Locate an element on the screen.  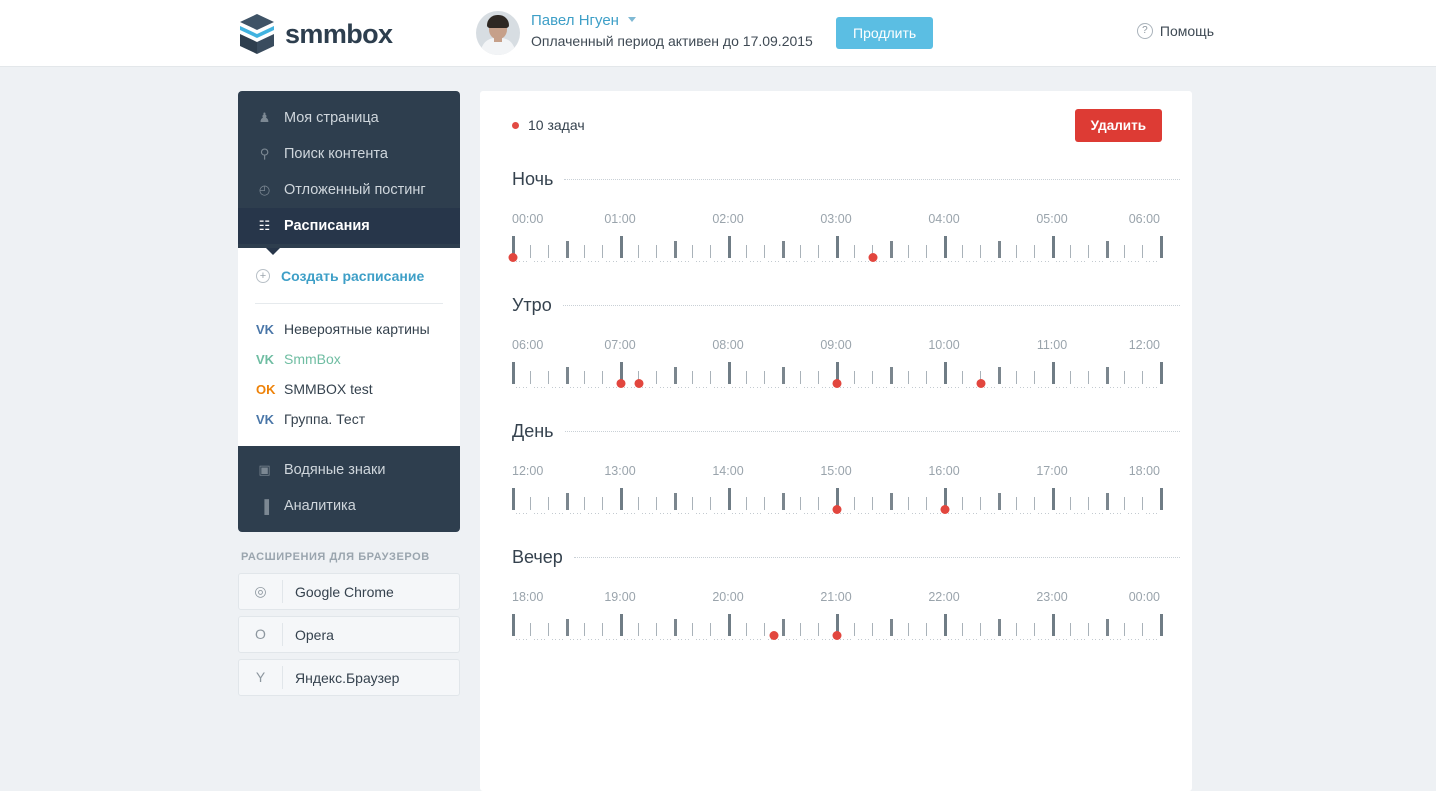
help-link: ? Помощь is located at coordinates (1175, 31).